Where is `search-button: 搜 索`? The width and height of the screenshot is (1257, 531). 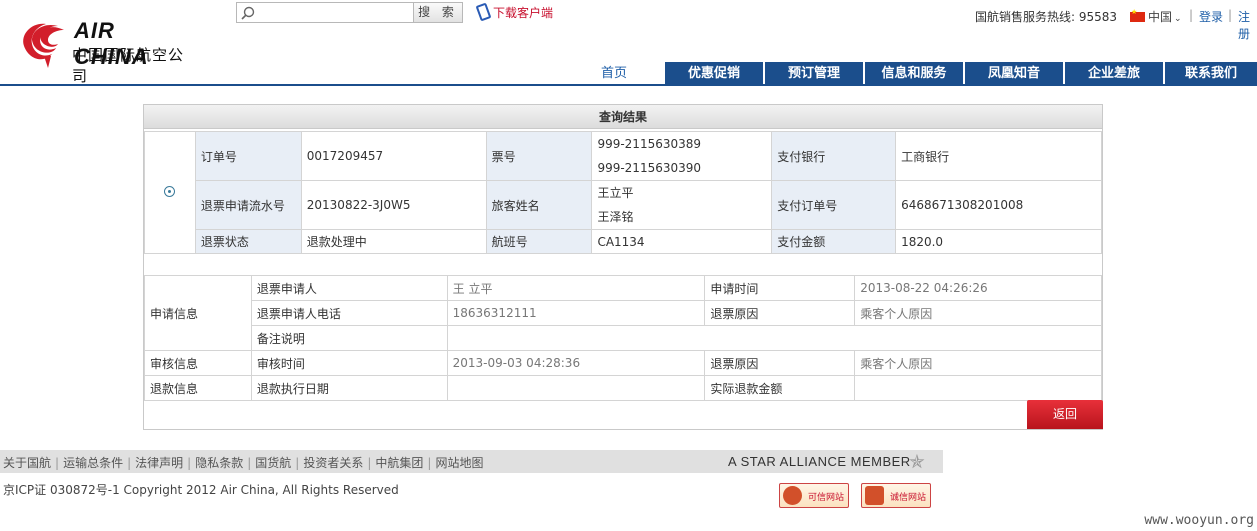 search-button: 搜 索 is located at coordinates (438, 12).